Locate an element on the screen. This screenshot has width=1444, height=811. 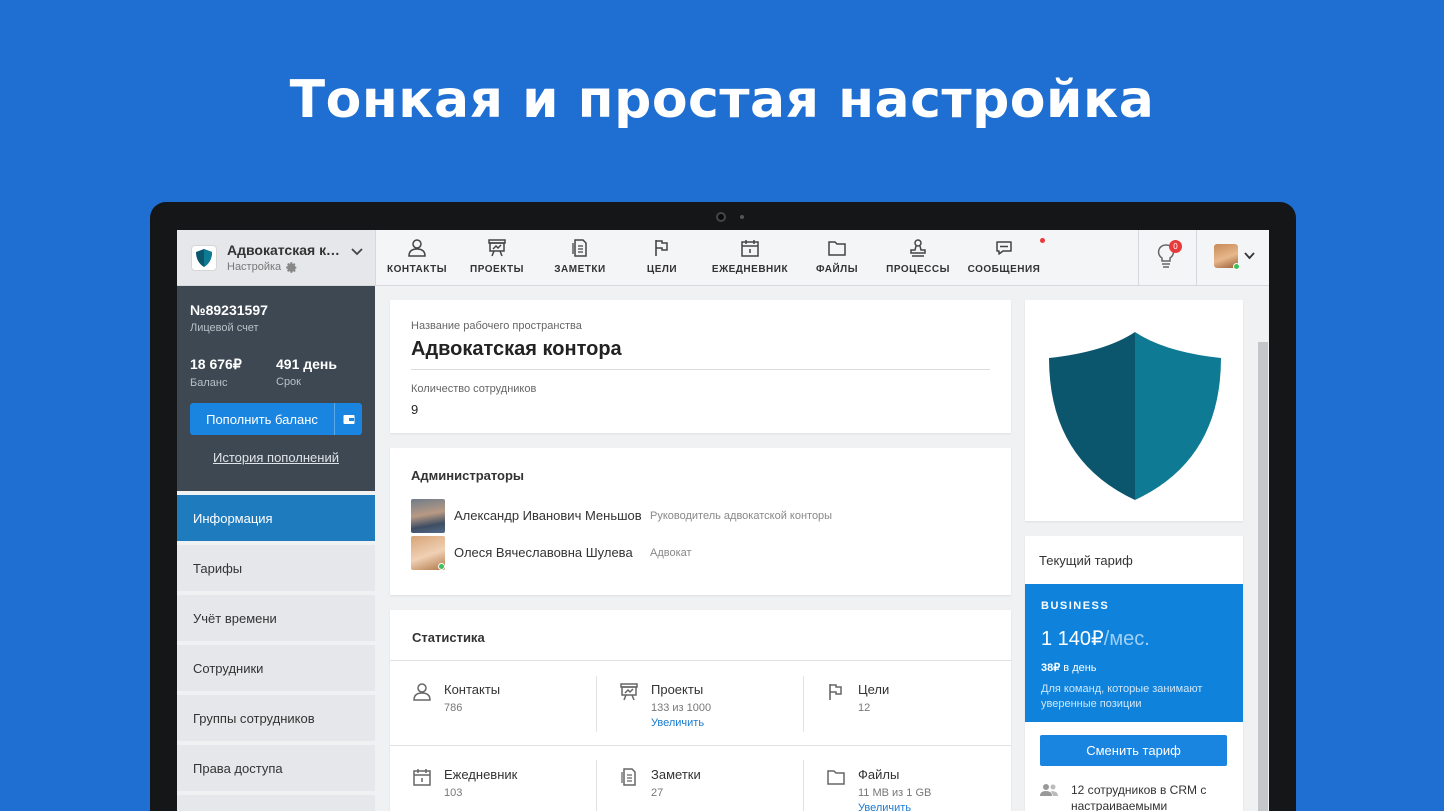
tariff-period: /мес. is located at coordinates (1126, 639).